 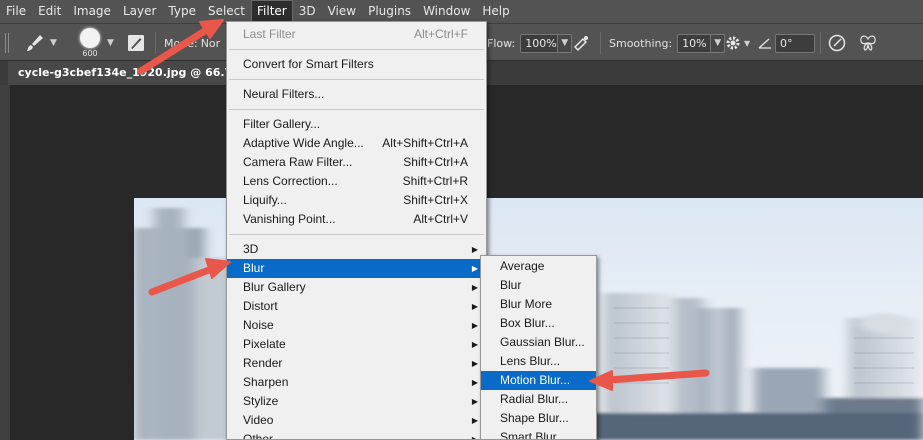 I want to click on brush-tip-icon, so click(x=90, y=38).